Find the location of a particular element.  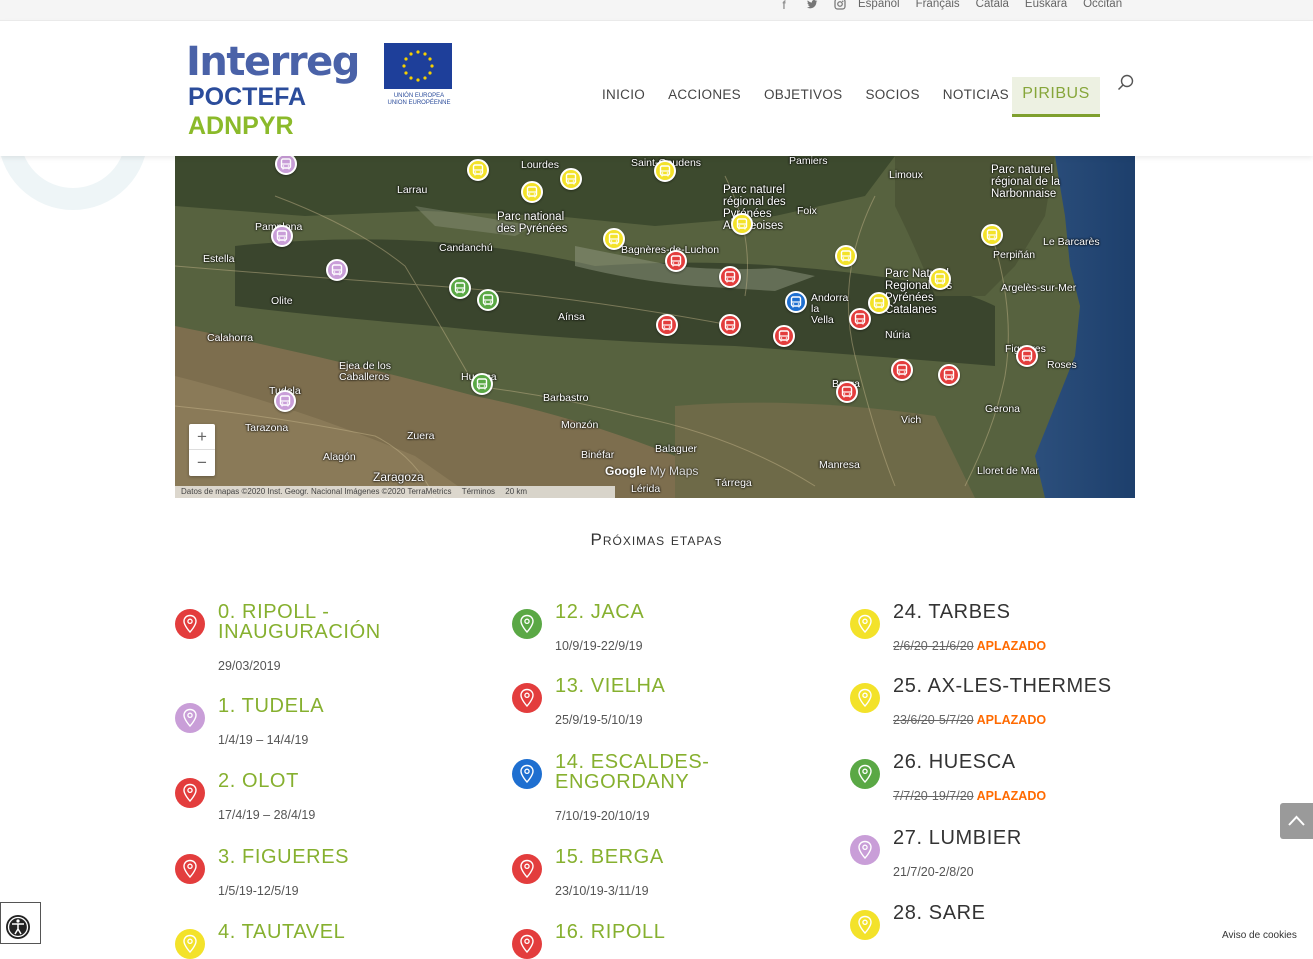

stage-name: 28. SARE is located at coordinates (939, 913).